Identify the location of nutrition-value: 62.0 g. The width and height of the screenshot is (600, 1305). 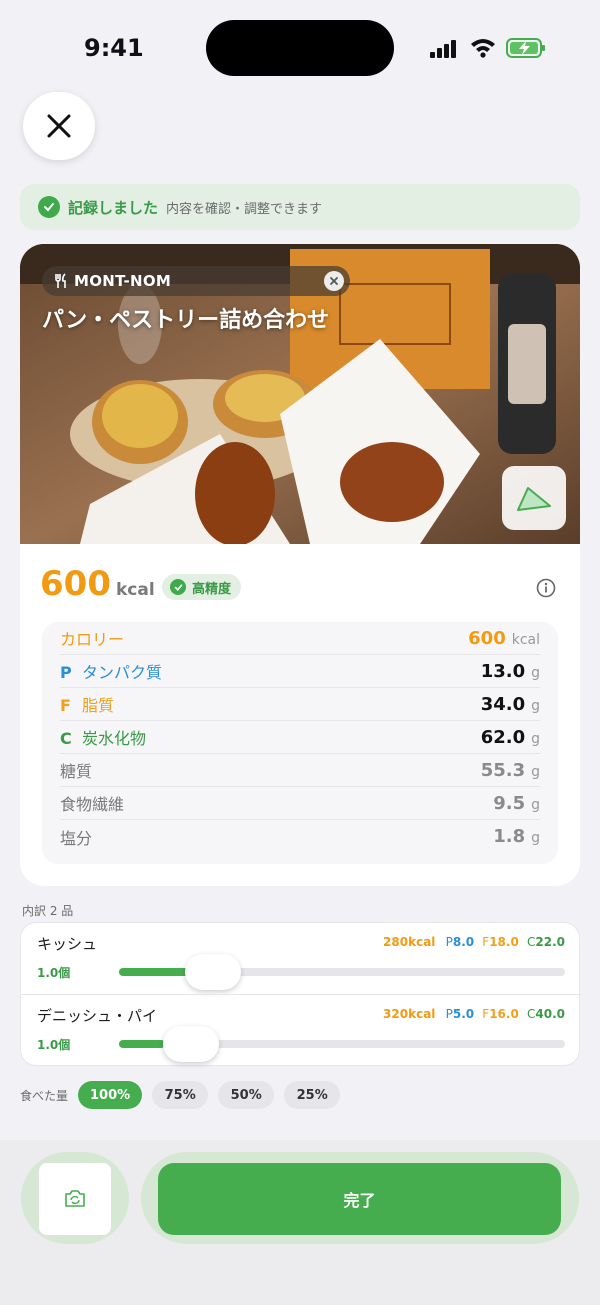
(510, 737).